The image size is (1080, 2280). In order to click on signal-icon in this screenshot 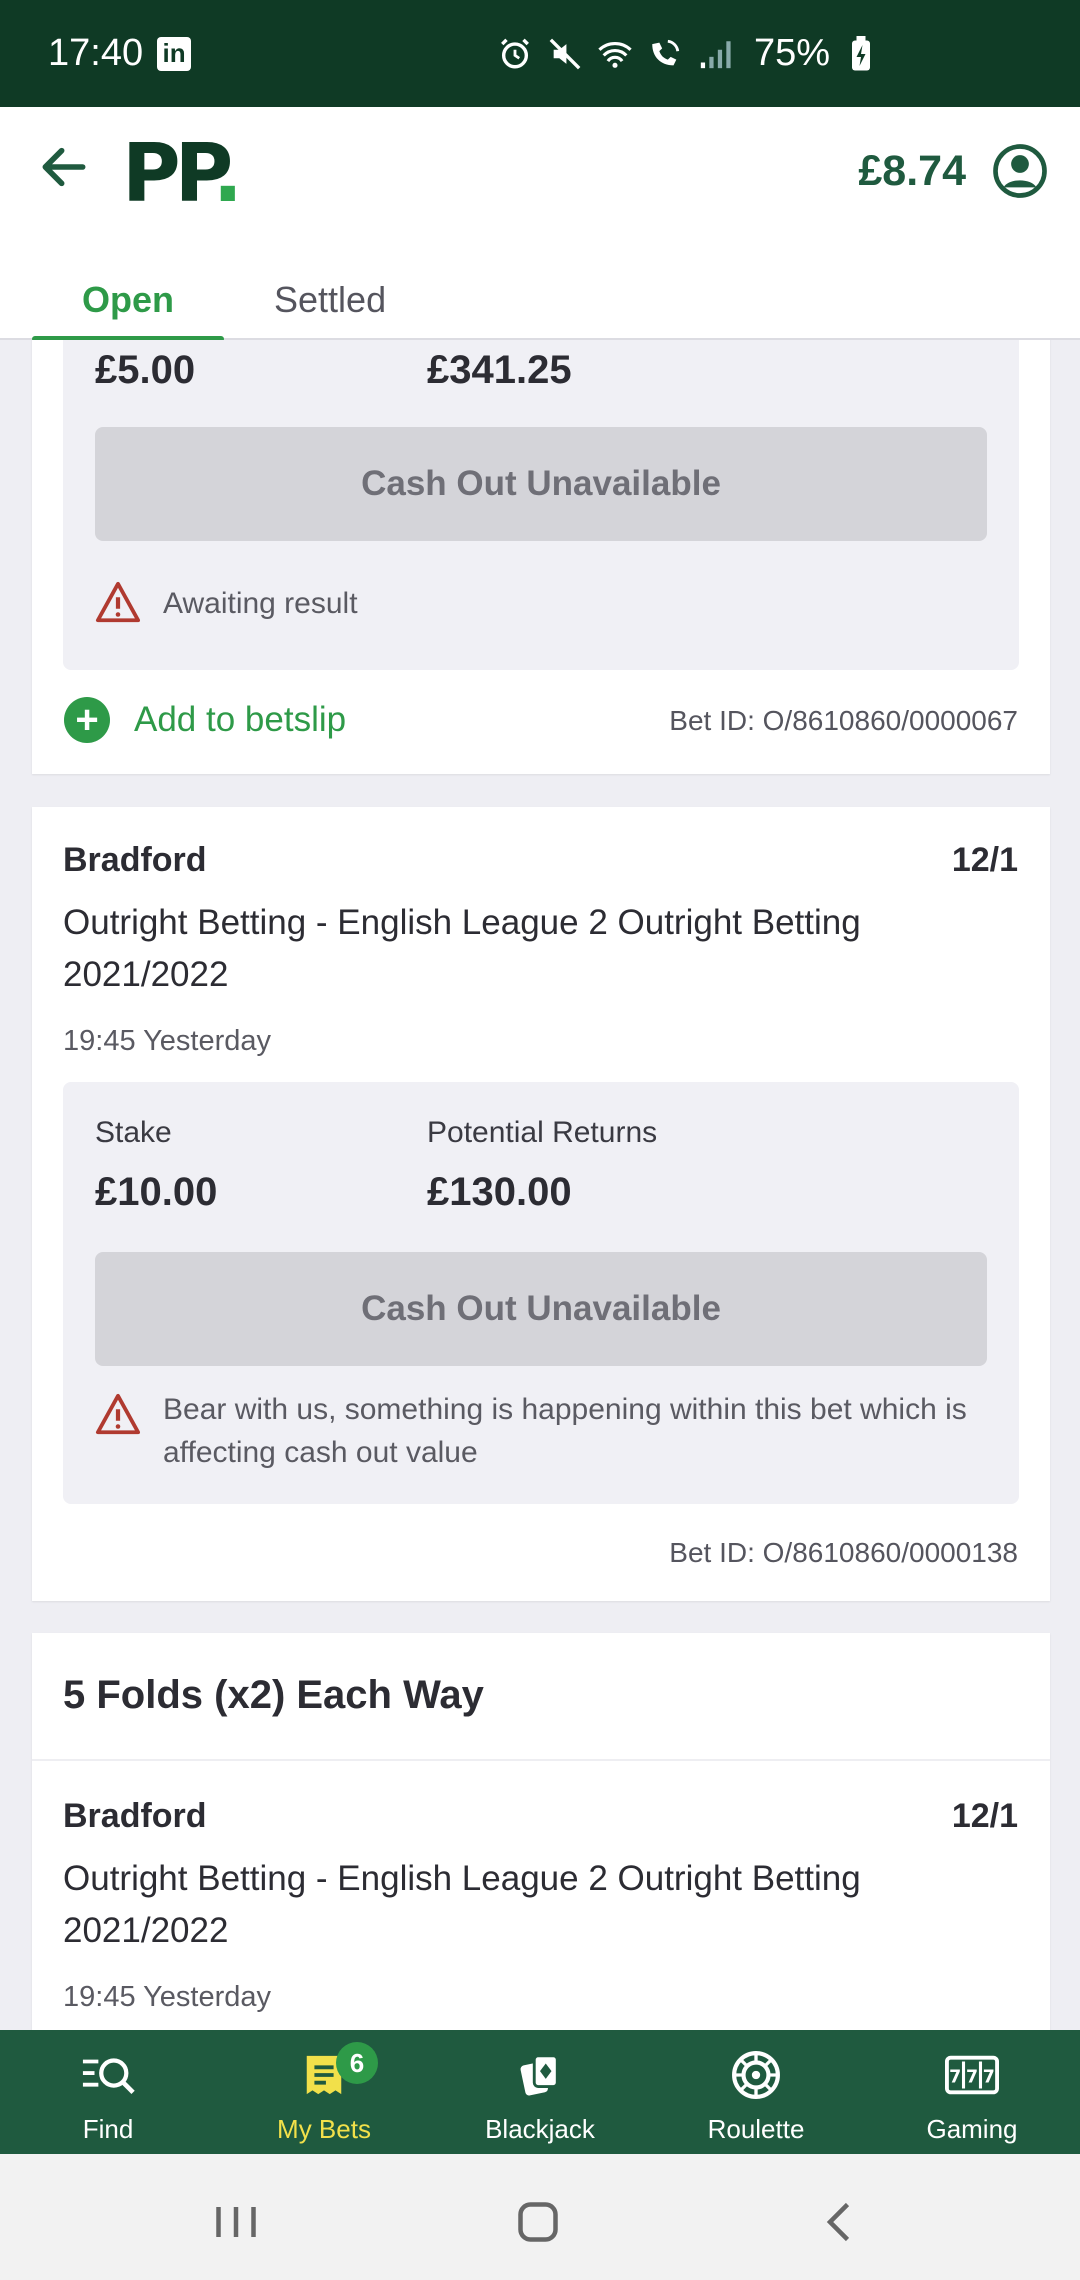, I will do `click(715, 54)`.